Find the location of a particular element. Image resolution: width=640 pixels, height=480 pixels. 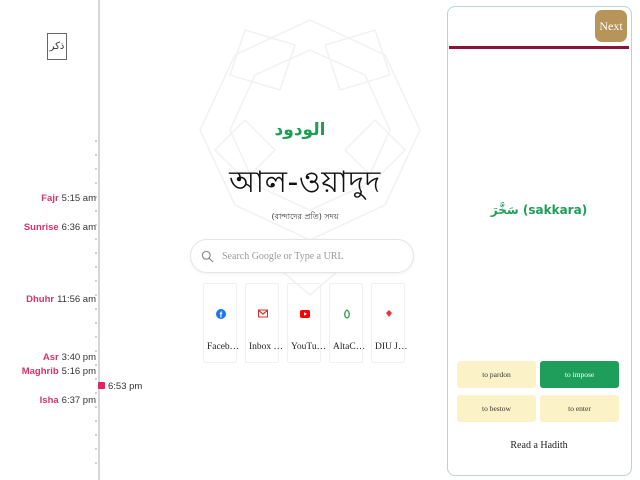

prayer-name: Fajr is located at coordinates (50, 198).